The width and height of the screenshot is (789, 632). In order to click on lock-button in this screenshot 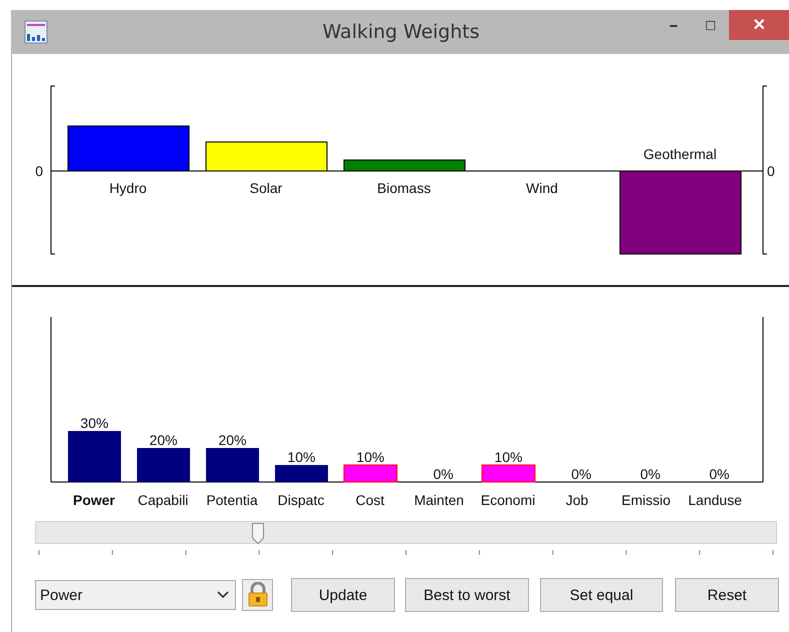, I will do `click(257, 595)`.